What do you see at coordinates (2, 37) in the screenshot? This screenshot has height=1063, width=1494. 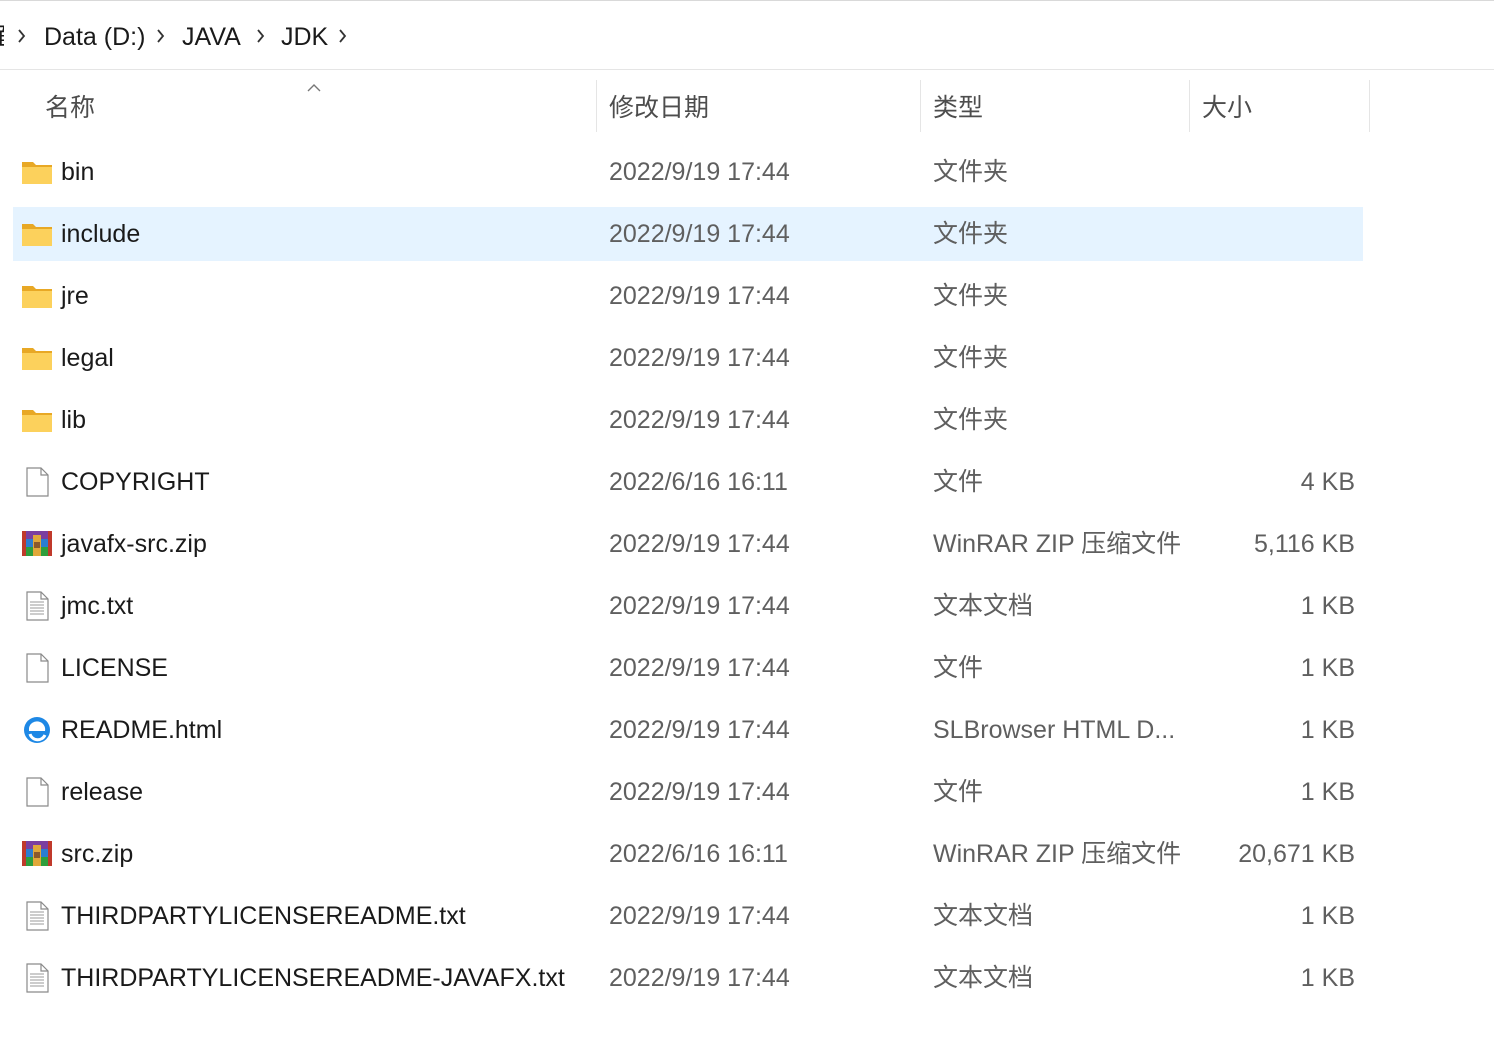 I see `breadcrumb-item-partial: 面` at bounding box center [2, 37].